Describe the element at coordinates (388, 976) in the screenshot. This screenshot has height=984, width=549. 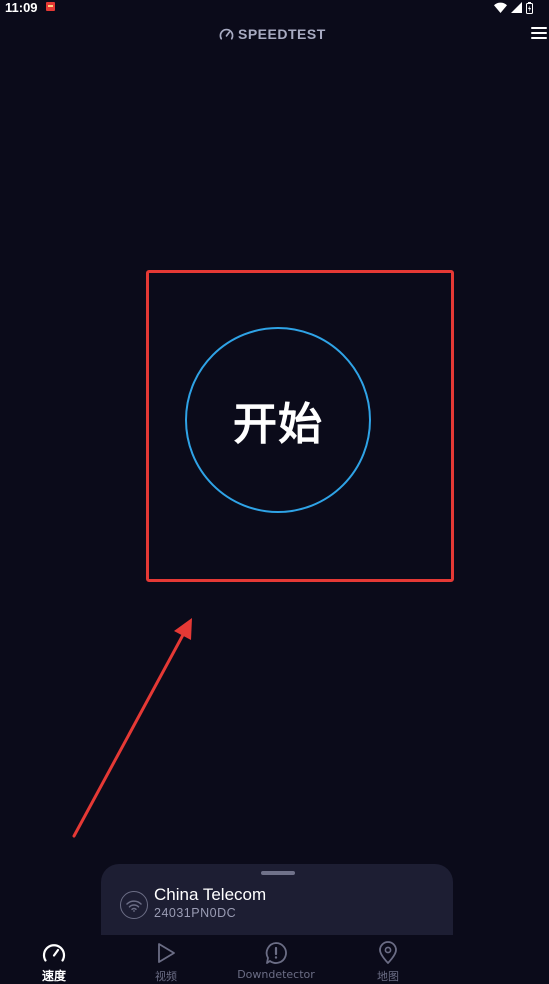
I see `nav-label-map: 地图` at that location.